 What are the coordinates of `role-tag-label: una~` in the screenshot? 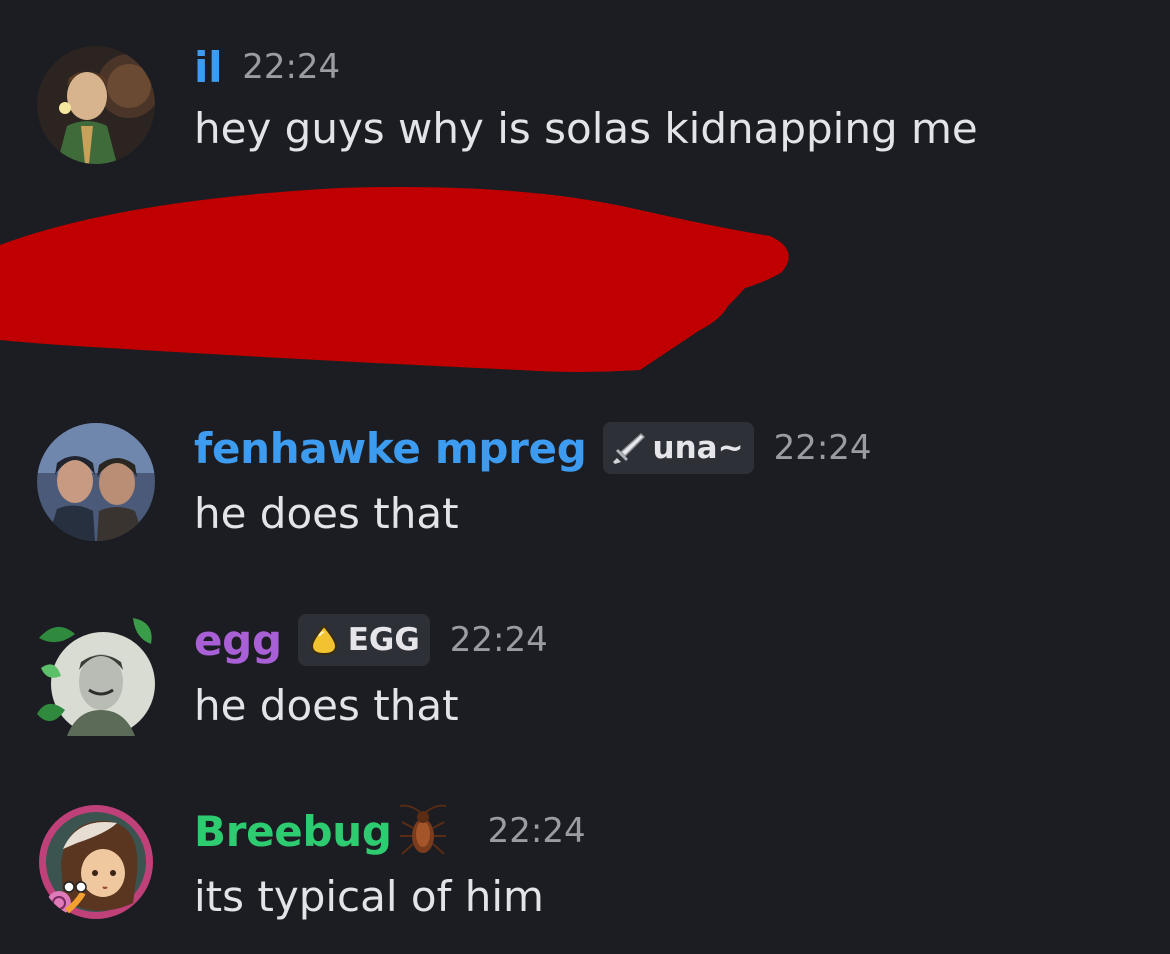 It's located at (698, 448).